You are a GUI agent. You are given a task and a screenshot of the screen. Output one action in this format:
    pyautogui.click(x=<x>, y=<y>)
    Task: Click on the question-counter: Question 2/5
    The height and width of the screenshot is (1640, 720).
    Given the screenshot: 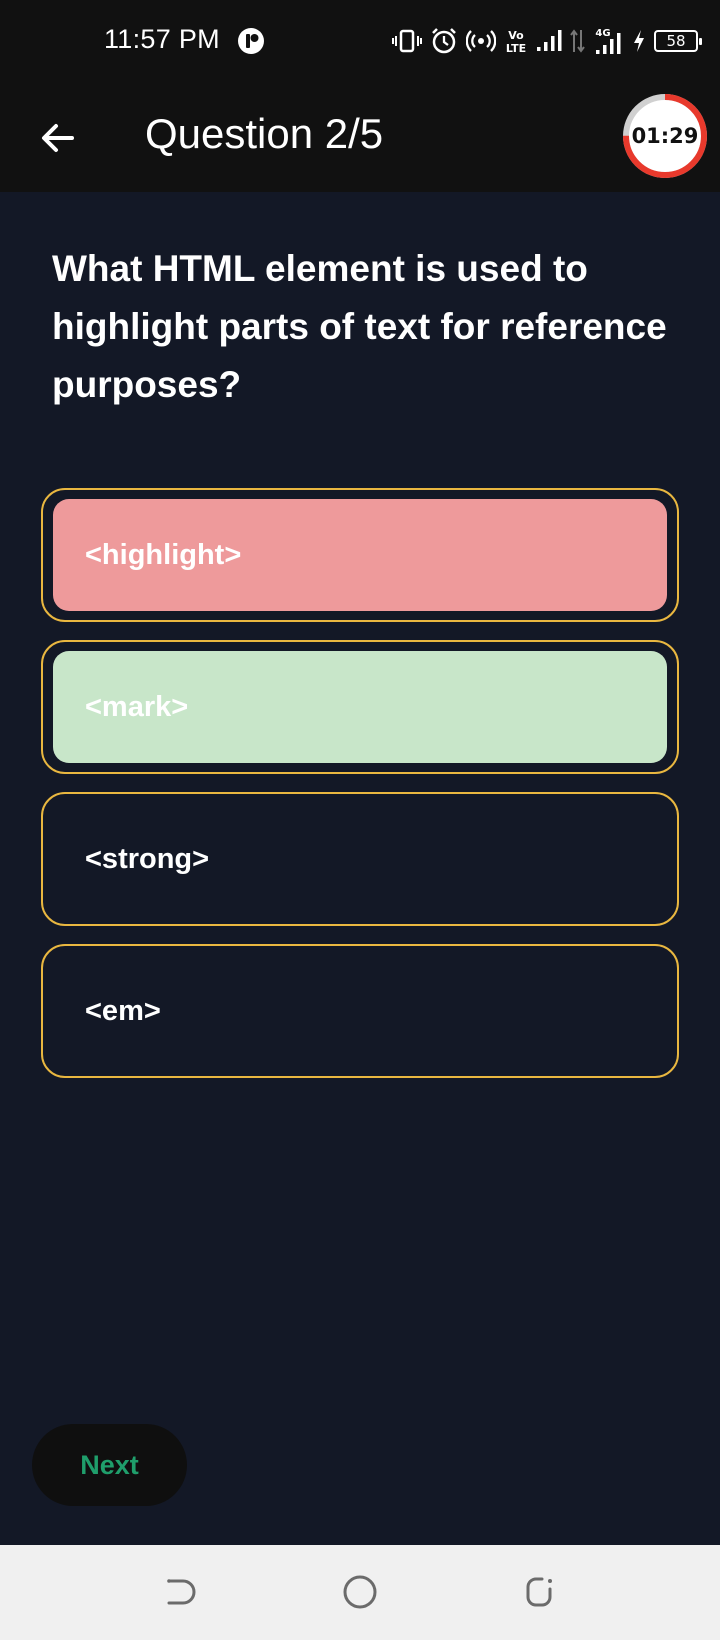 What is the action you would take?
    pyautogui.click(x=264, y=133)
    